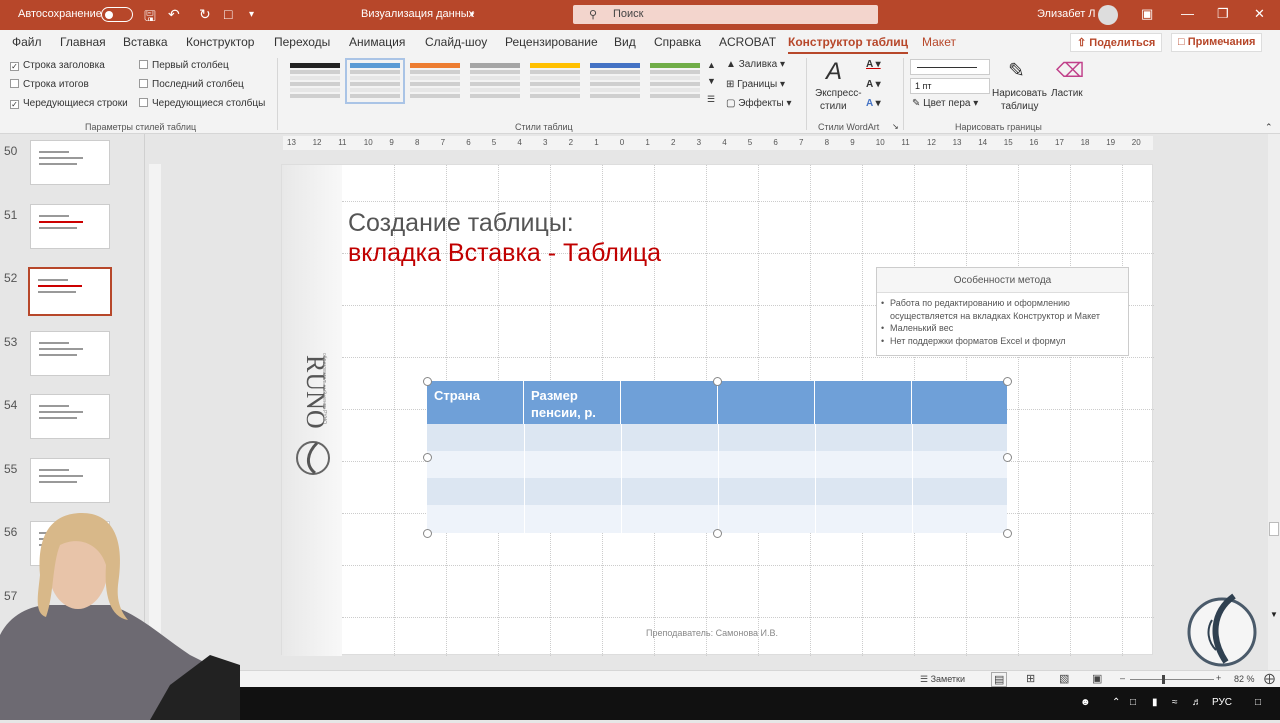 The width and height of the screenshot is (1280, 723). Describe the element at coordinates (873, 103) in the screenshot. I see `text-effects-icon: A ▾` at that location.